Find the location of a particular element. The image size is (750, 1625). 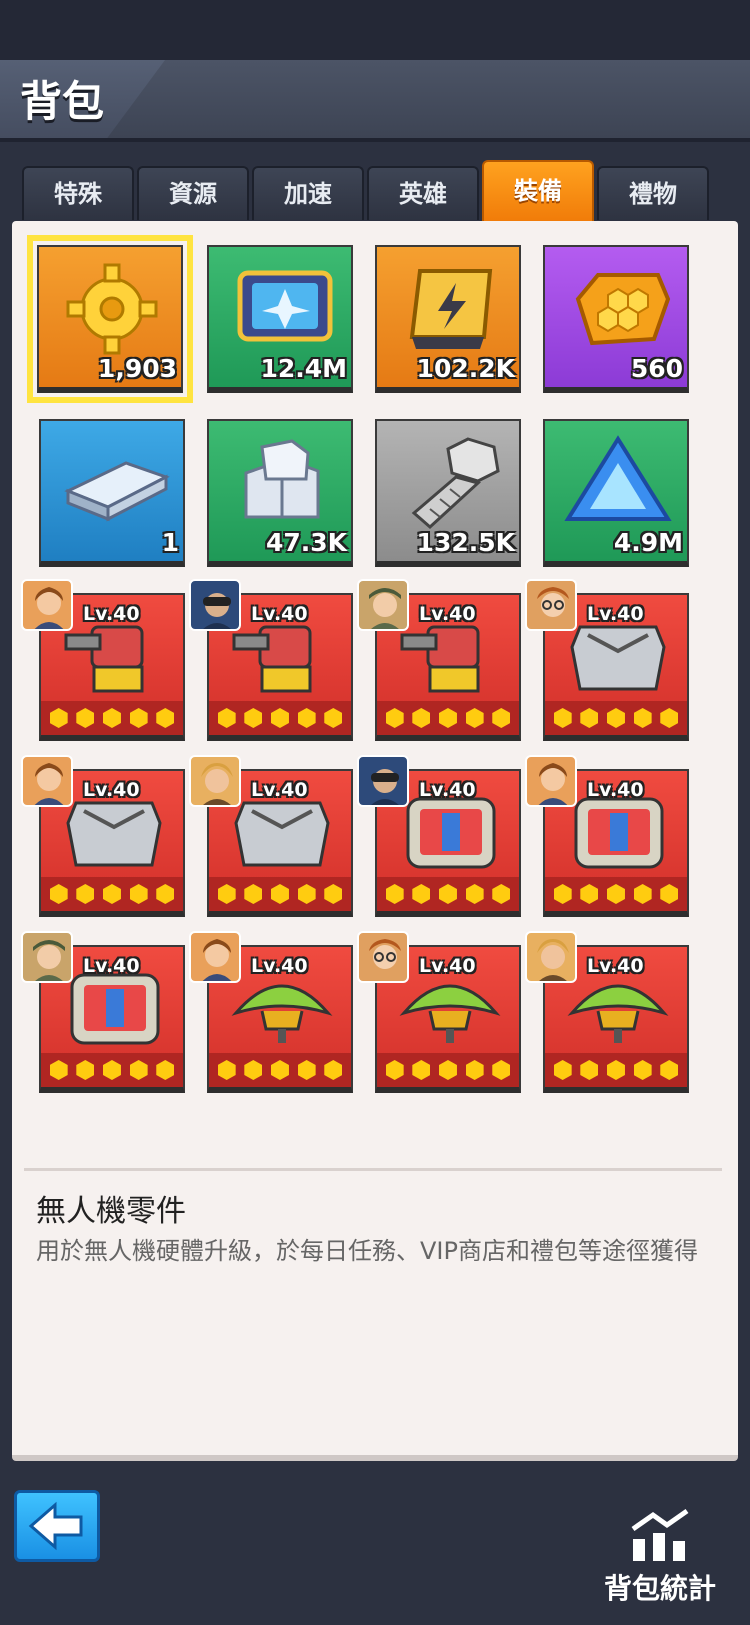

item-slot: 102.2K is located at coordinates (448, 319).